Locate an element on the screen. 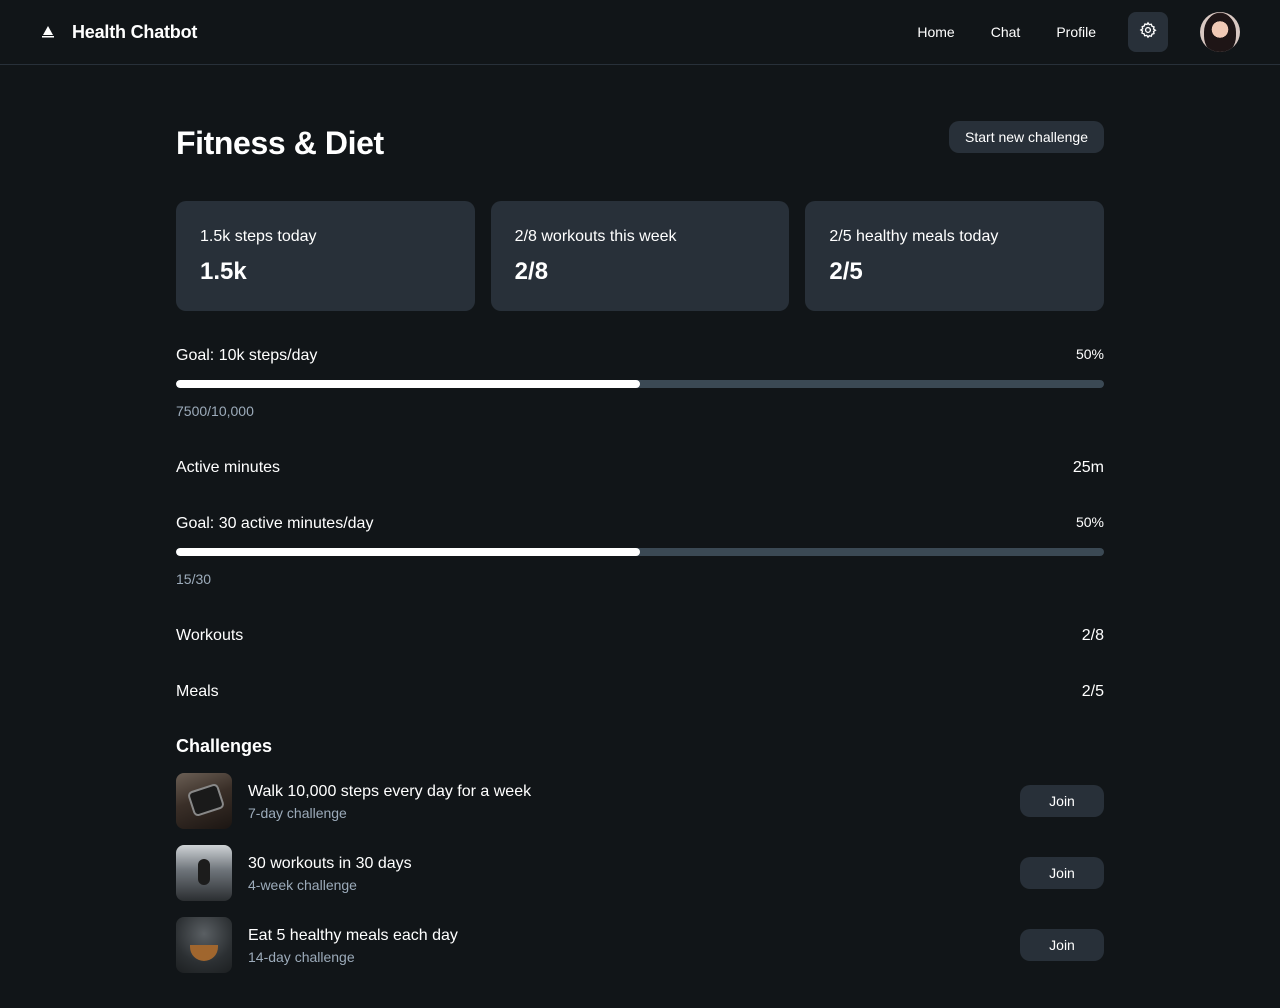  steps-card: 1.5k steps today 1.5k is located at coordinates (325, 256).